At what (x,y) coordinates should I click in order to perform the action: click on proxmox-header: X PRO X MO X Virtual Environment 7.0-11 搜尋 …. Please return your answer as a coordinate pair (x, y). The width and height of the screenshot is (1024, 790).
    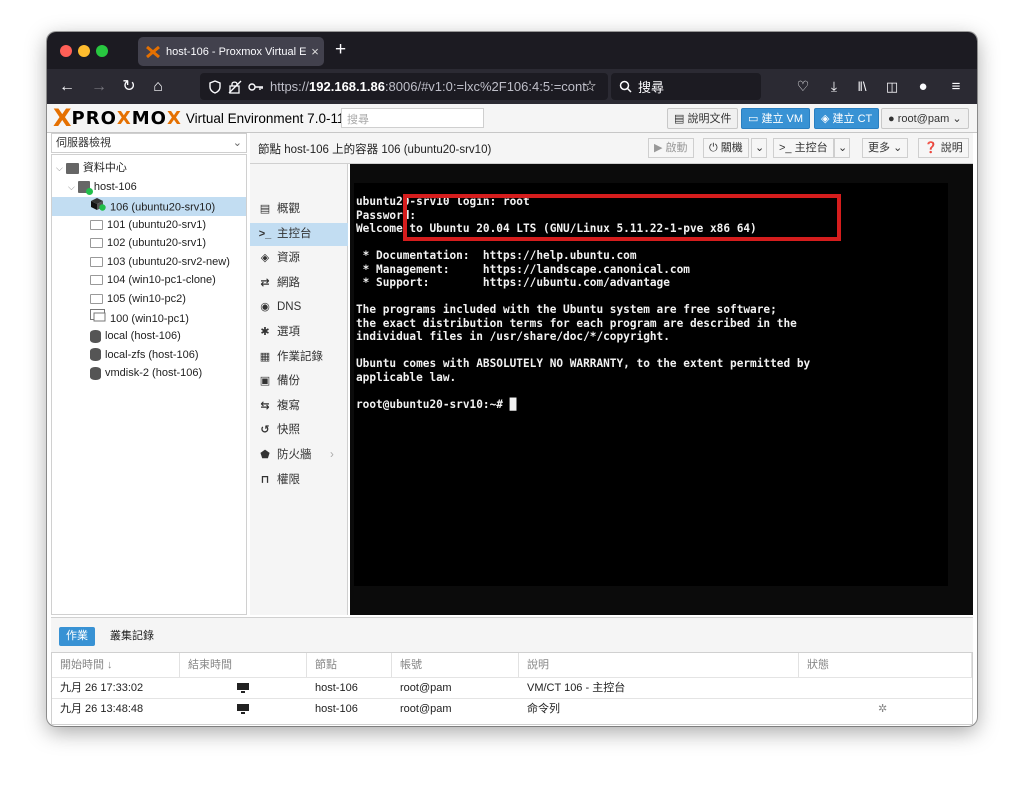
    Looking at the image, I should click on (512, 118).